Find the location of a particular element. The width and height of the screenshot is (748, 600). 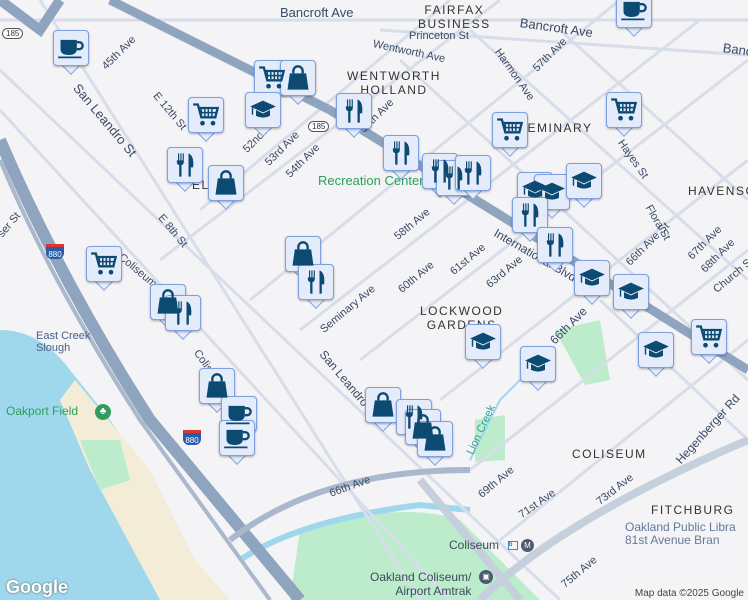

library-label: Oakland Public Libra 81st Avenue Bran is located at coordinates (680, 534).